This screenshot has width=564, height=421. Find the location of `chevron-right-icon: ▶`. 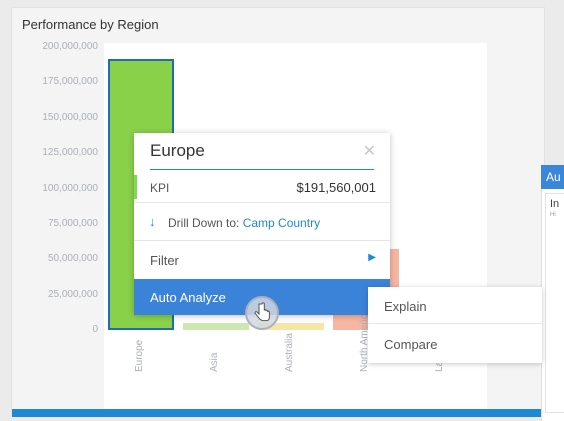

chevron-right-icon: ▶ is located at coordinates (372, 257).